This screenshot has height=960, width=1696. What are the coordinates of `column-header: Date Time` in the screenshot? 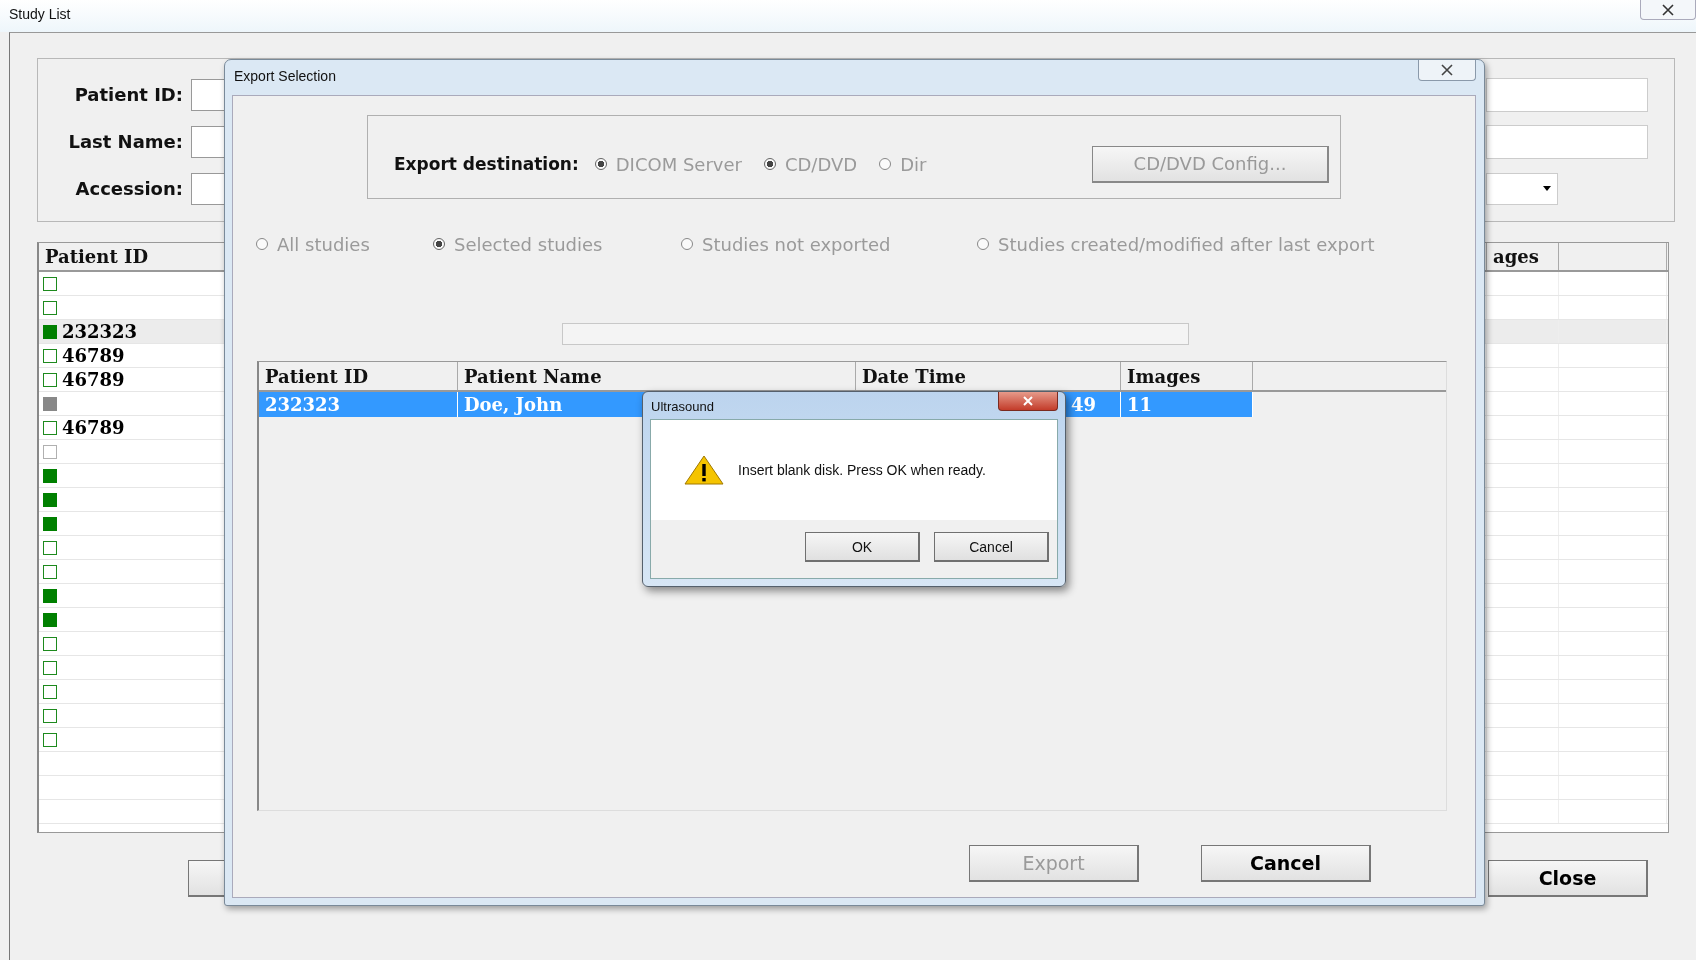 It's located at (988, 376).